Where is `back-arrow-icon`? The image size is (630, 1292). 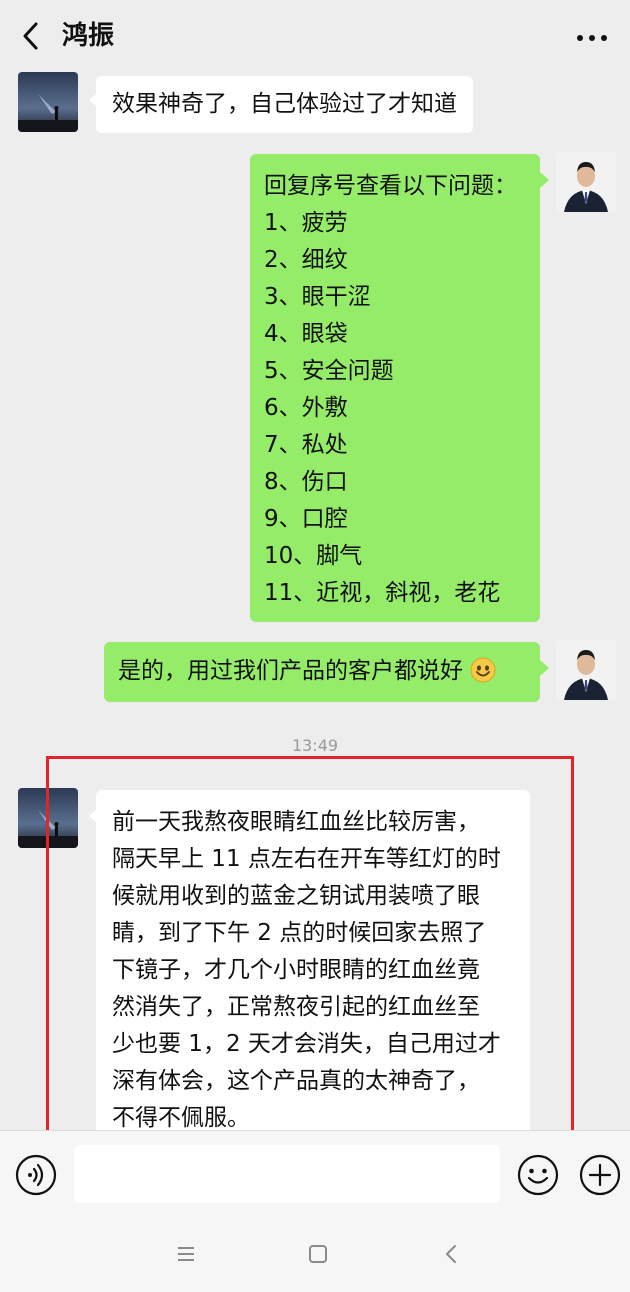
back-arrow-icon is located at coordinates (451, 1254).